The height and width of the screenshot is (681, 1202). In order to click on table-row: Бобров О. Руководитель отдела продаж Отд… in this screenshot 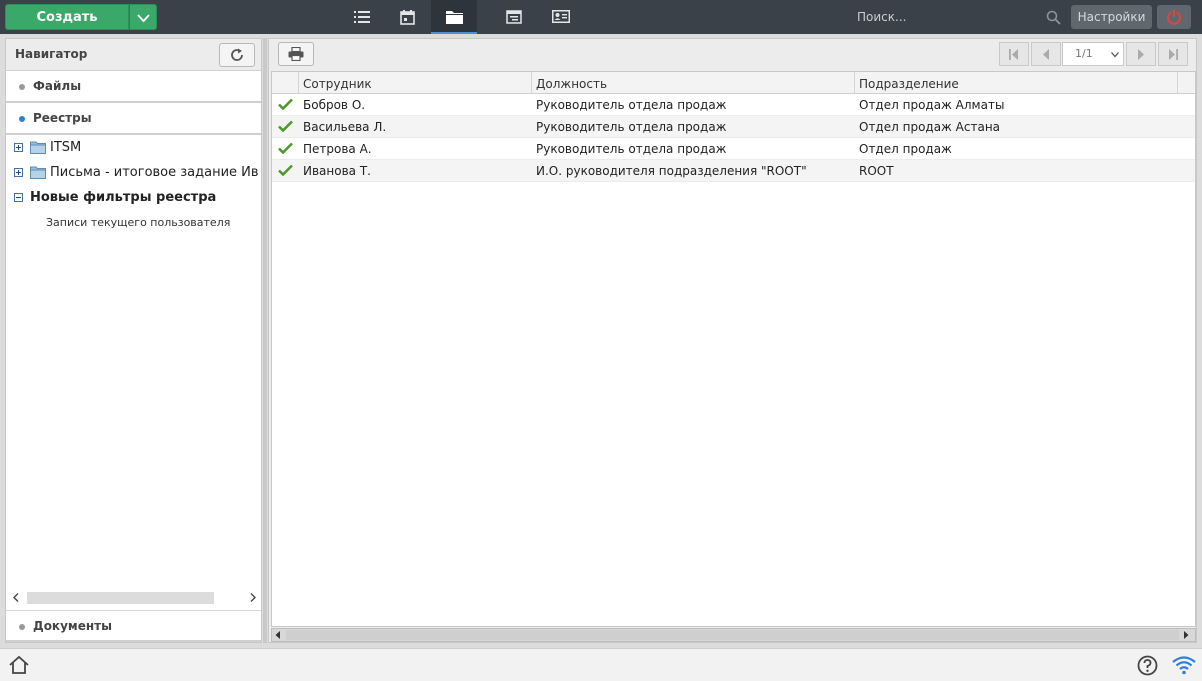, I will do `click(733, 105)`.